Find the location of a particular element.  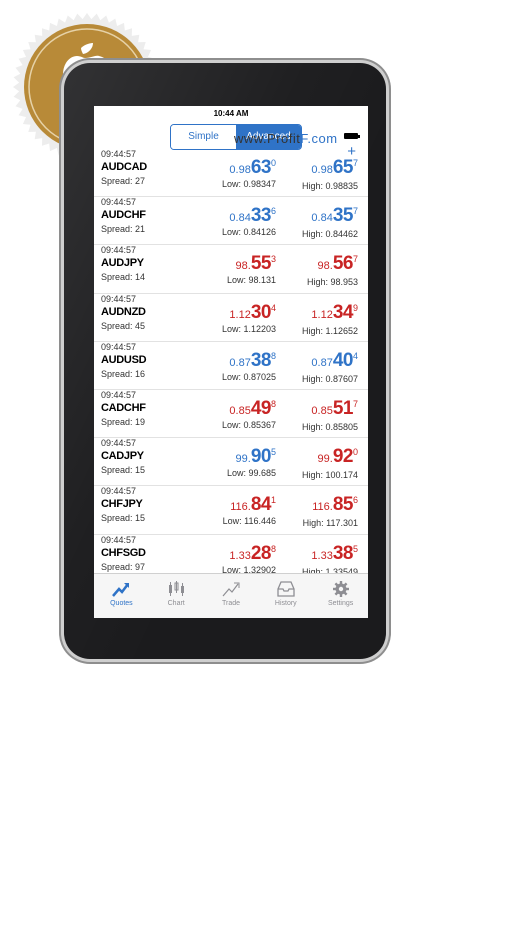

bid-price: 1.33288 is located at coordinates (252, 554).